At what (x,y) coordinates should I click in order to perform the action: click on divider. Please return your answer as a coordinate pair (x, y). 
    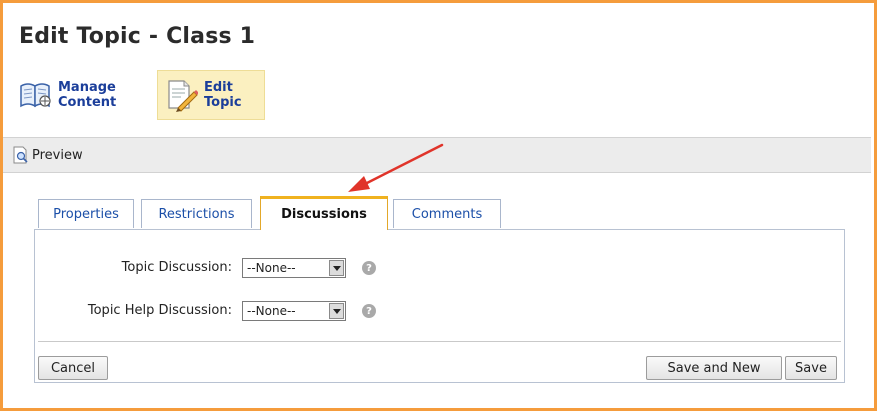
    Looking at the image, I should click on (439, 341).